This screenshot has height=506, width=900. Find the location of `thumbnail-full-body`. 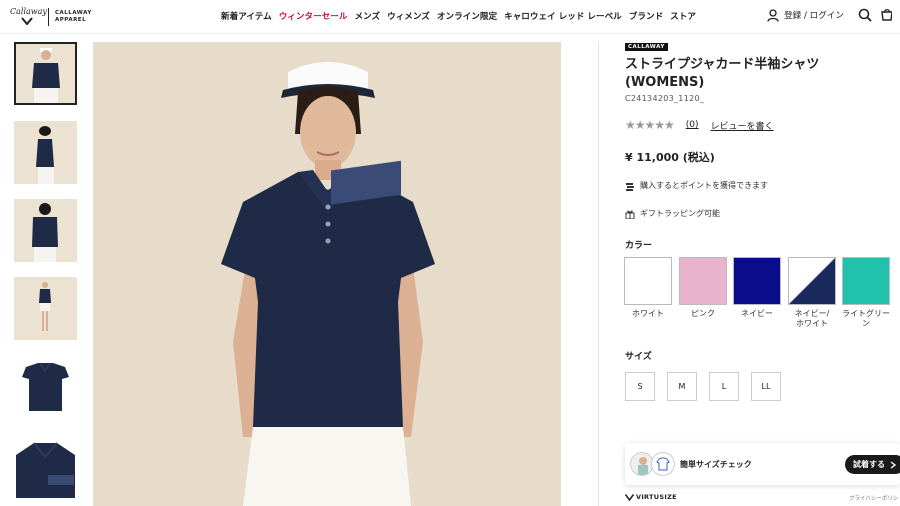

thumbnail-full-body is located at coordinates (45, 308).